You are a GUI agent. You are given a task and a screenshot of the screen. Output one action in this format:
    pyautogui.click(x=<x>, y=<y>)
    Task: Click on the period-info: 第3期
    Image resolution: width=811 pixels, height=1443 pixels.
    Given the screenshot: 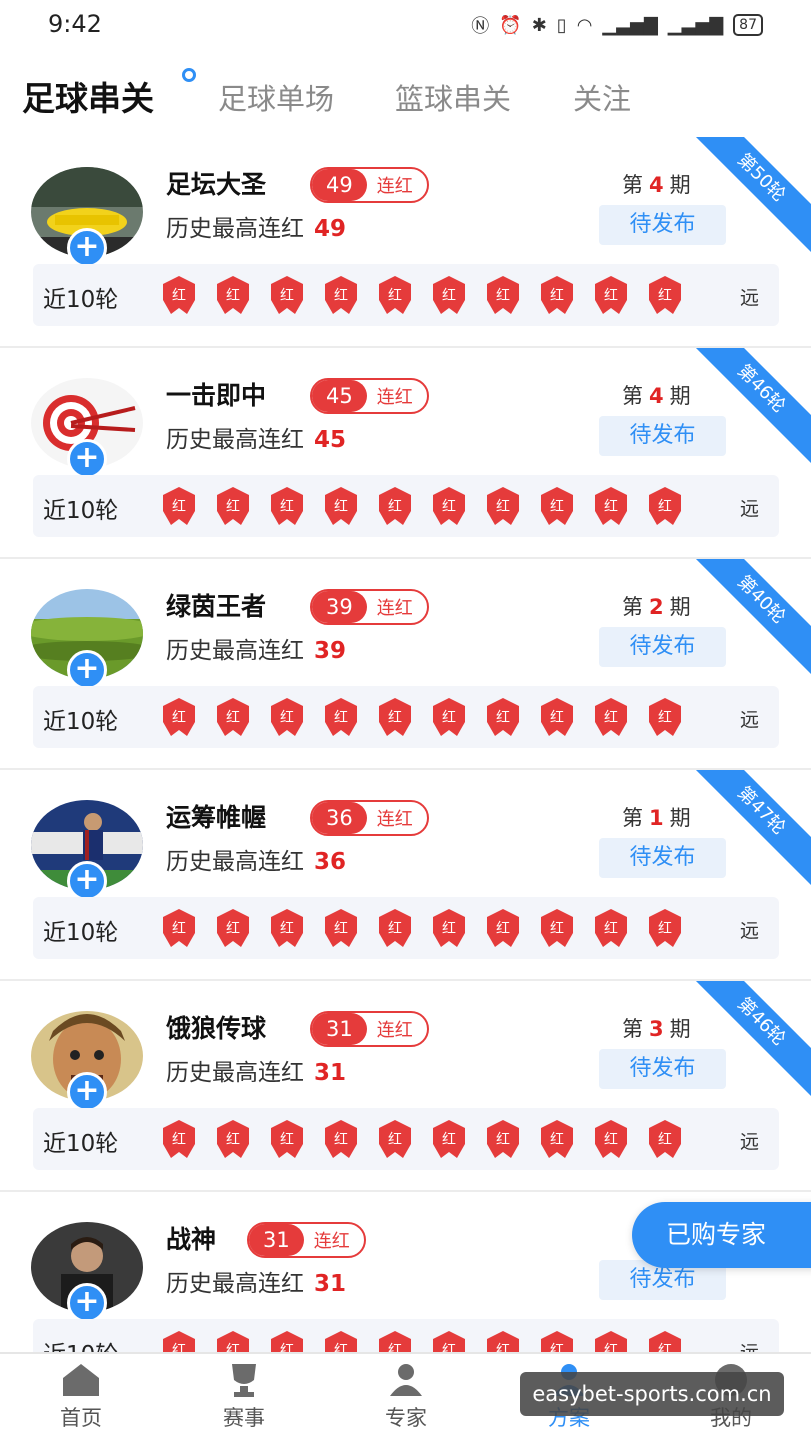 What is the action you would take?
    pyautogui.click(x=656, y=1028)
    